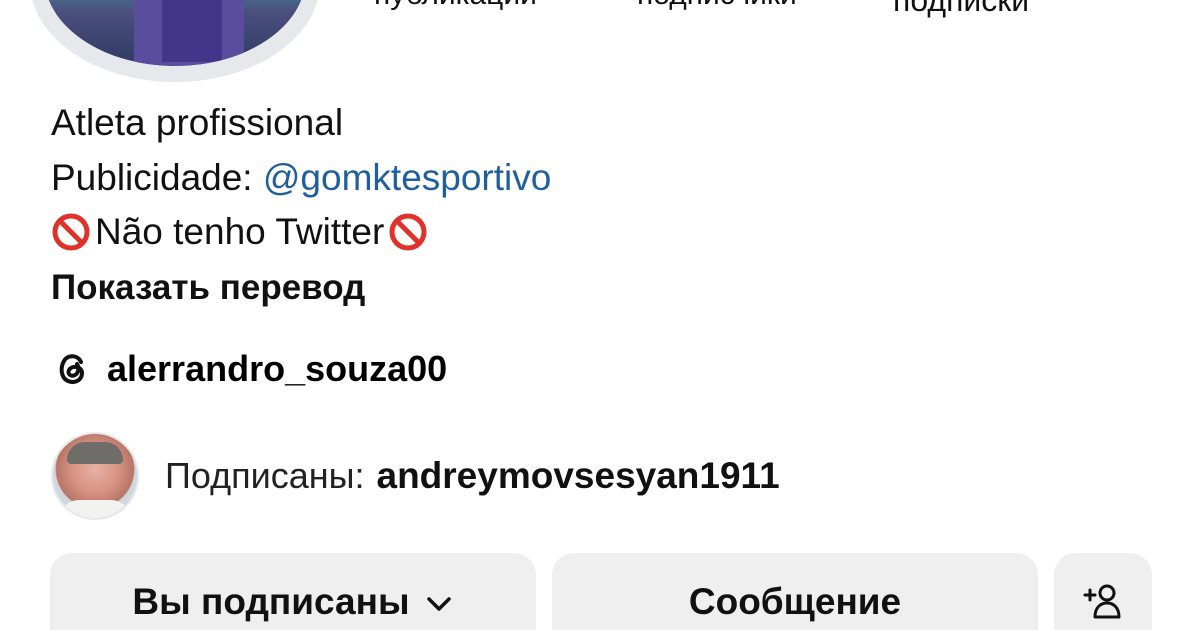 The image size is (1200, 630). I want to click on bio-advertising-link: @gomktesportivo, so click(407, 177).